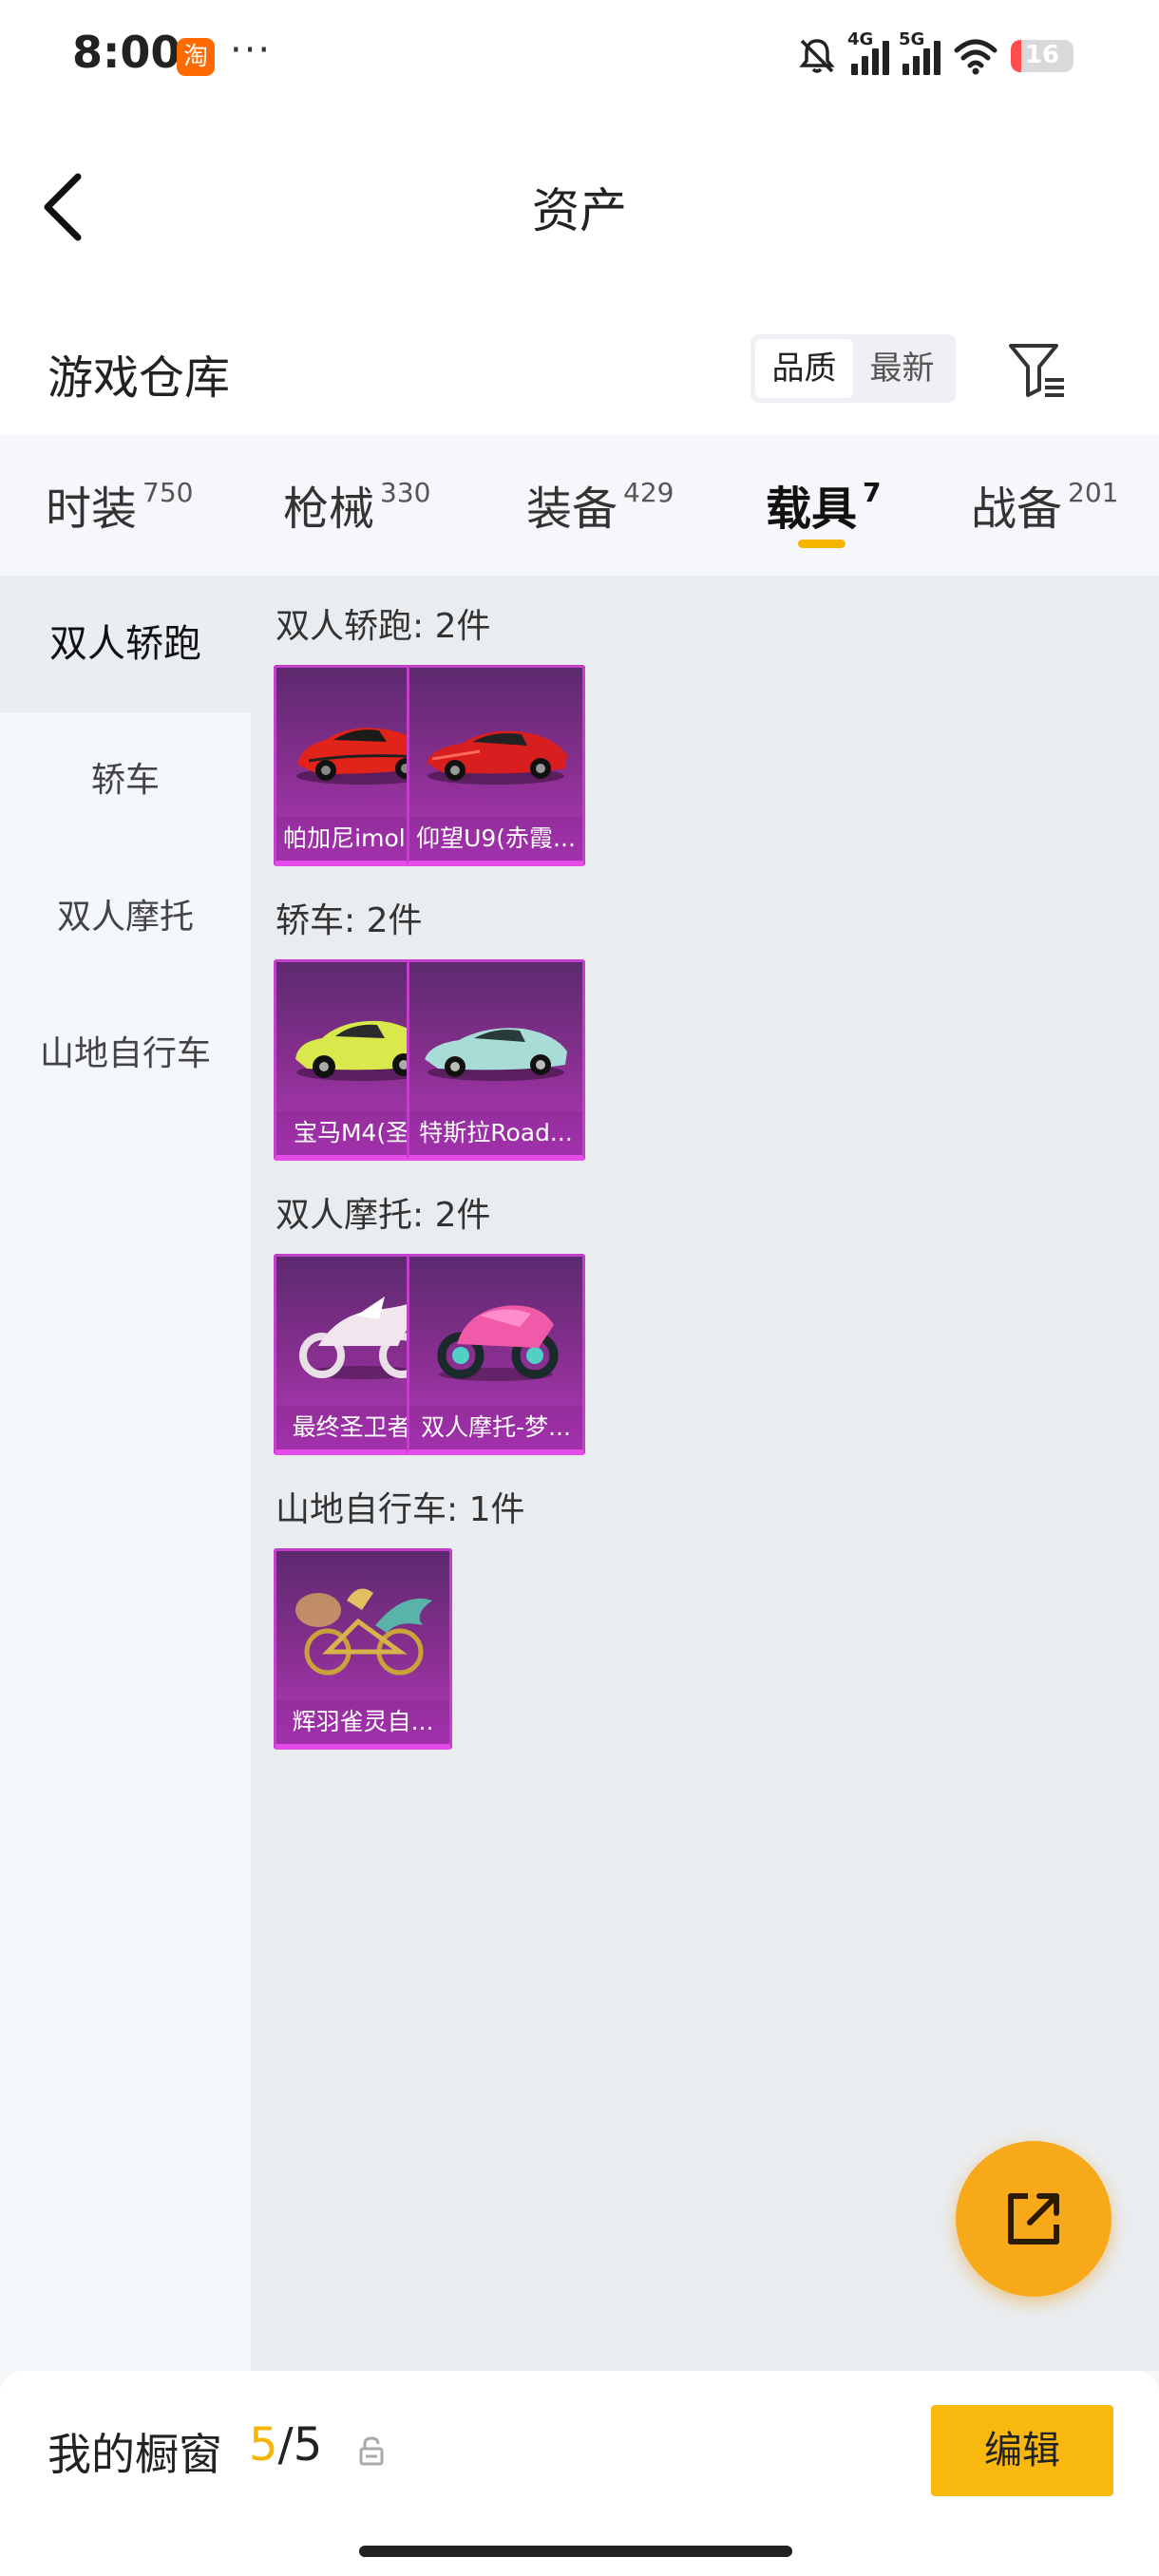 This screenshot has width=1159, height=2576. I want to click on sort-by-newest-button: 最新, so click(902, 368).